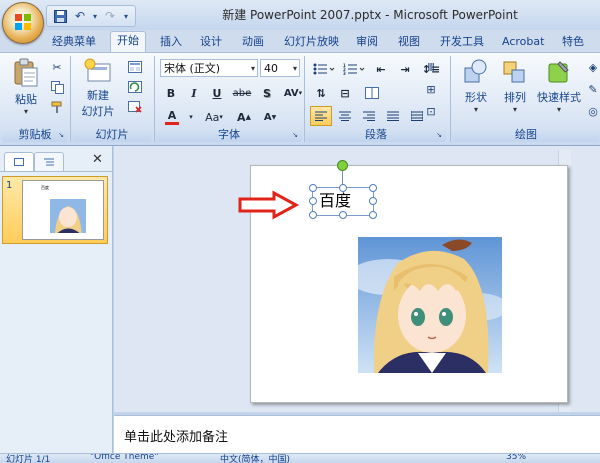  What do you see at coordinates (515, 97) in the screenshot?
I see `arrange-label: 排列` at bounding box center [515, 97].